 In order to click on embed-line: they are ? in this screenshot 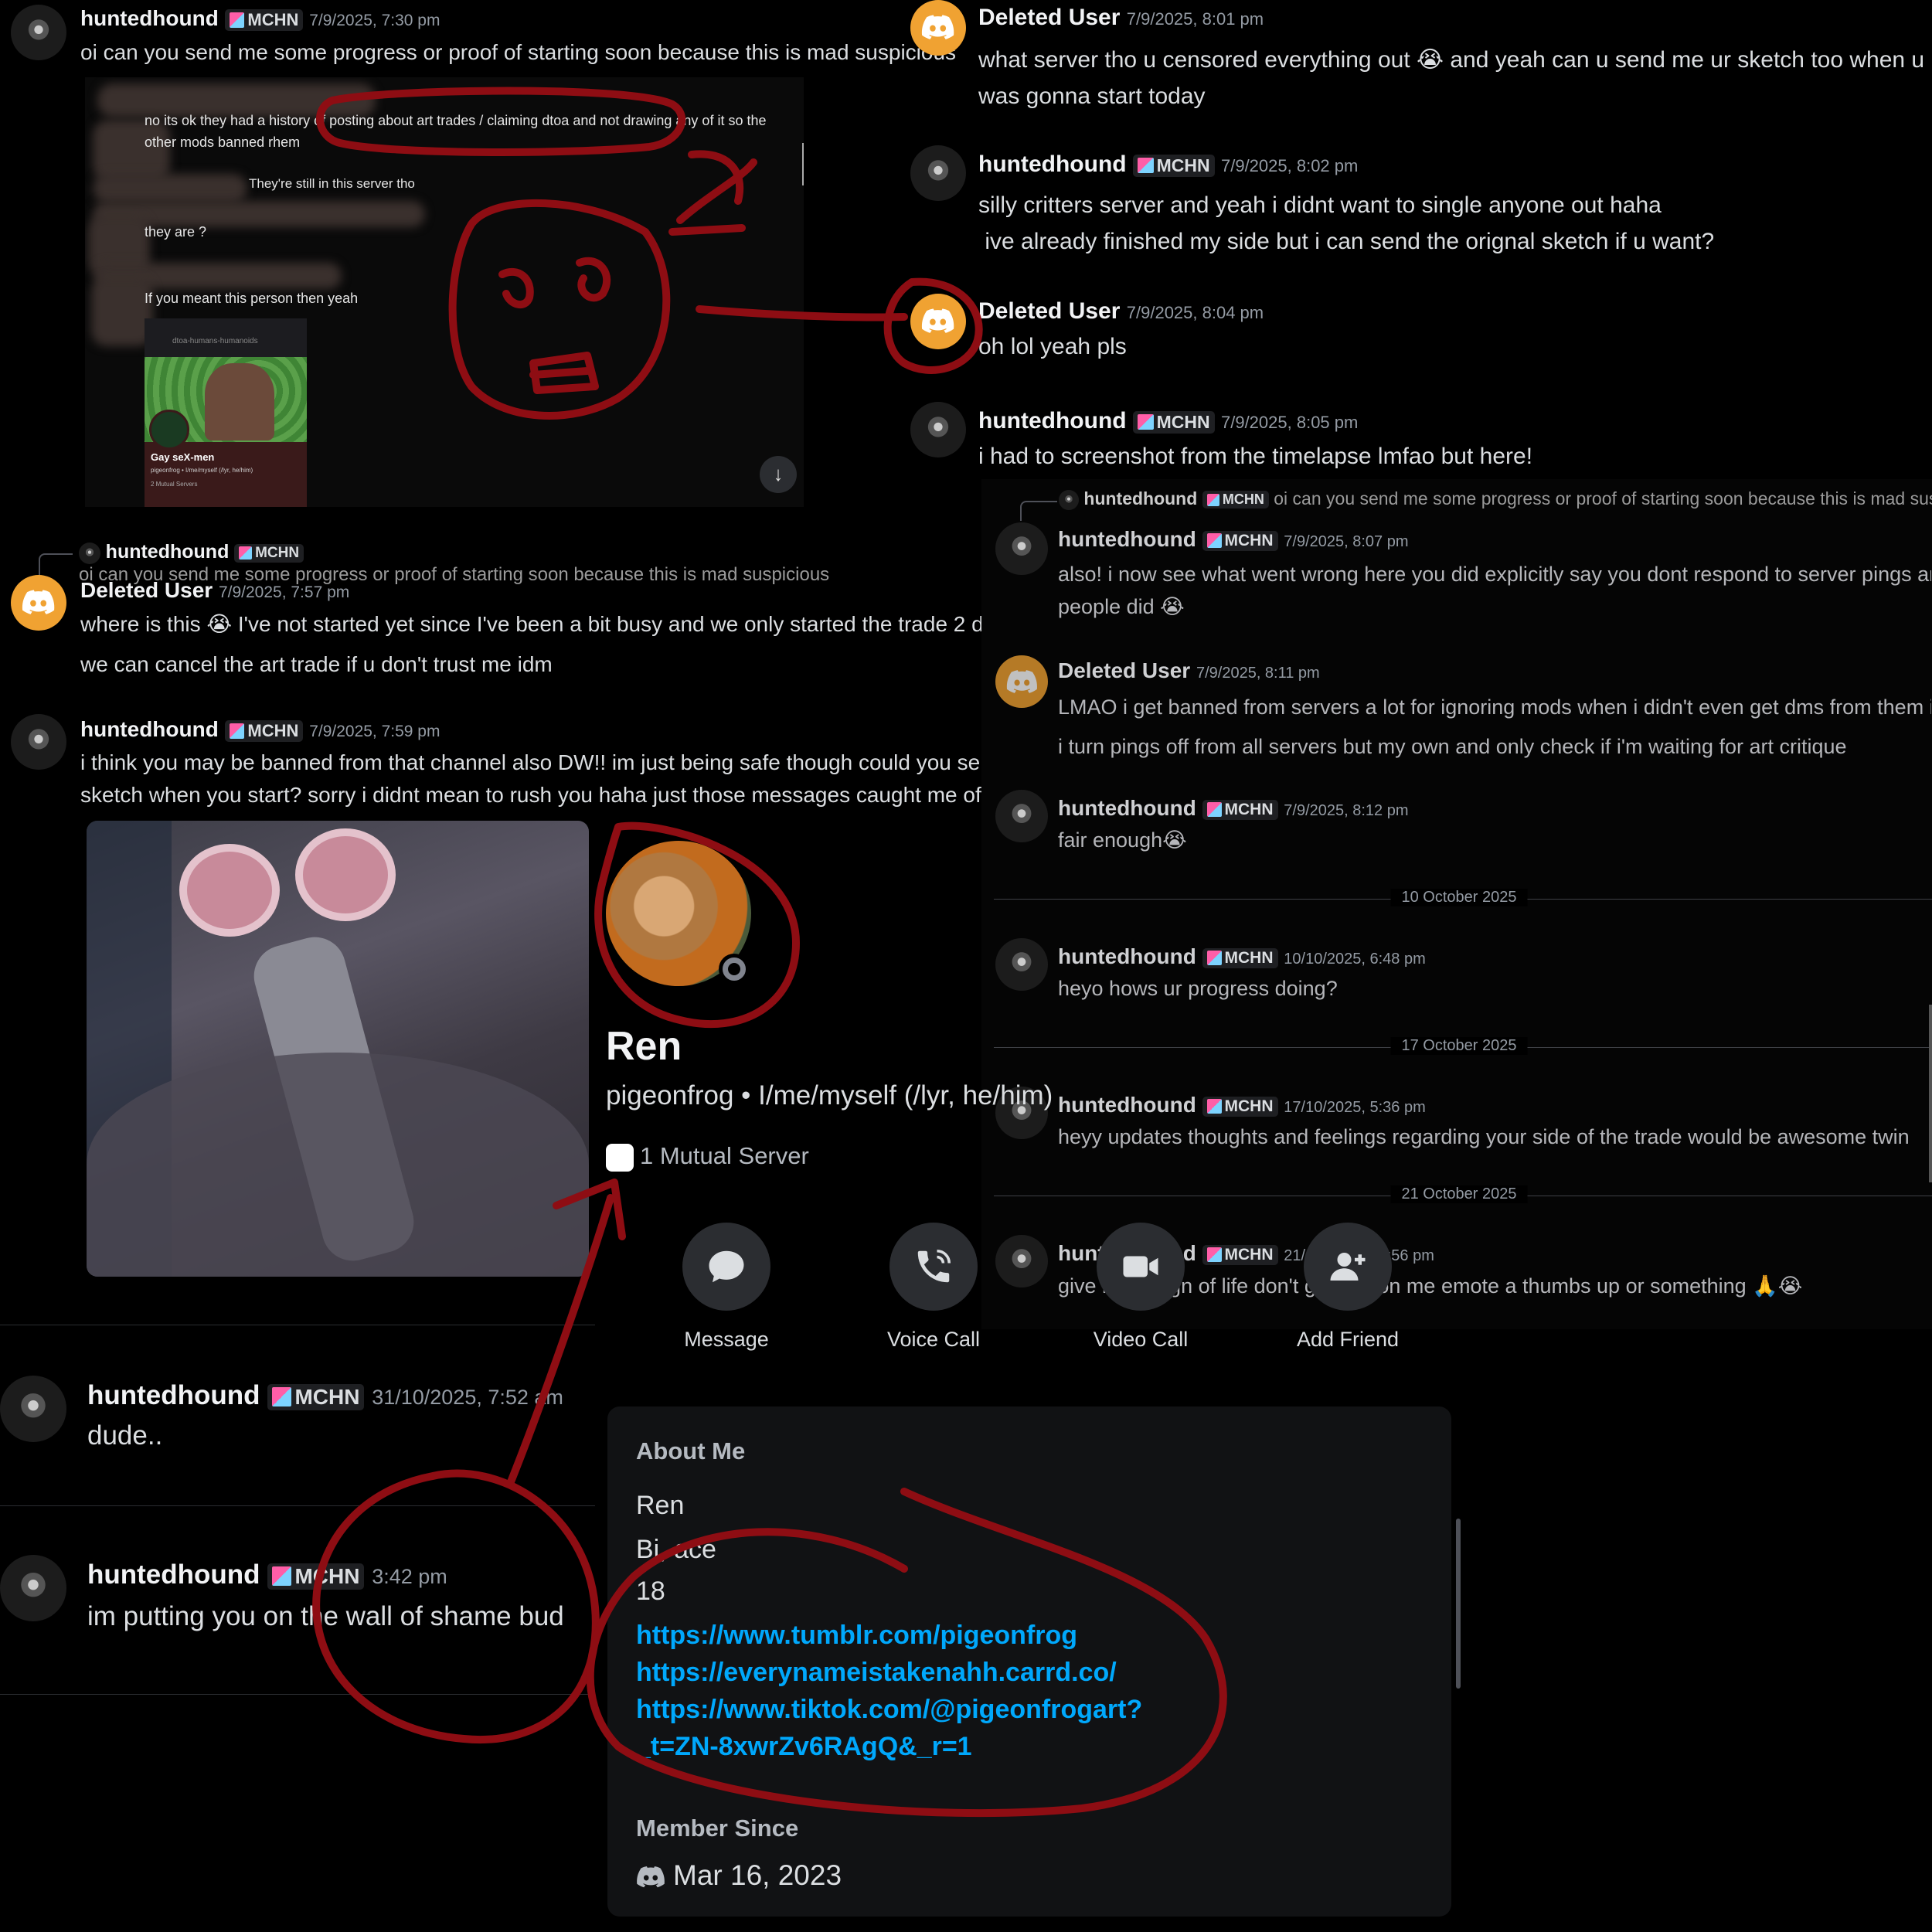, I will do `click(176, 232)`.